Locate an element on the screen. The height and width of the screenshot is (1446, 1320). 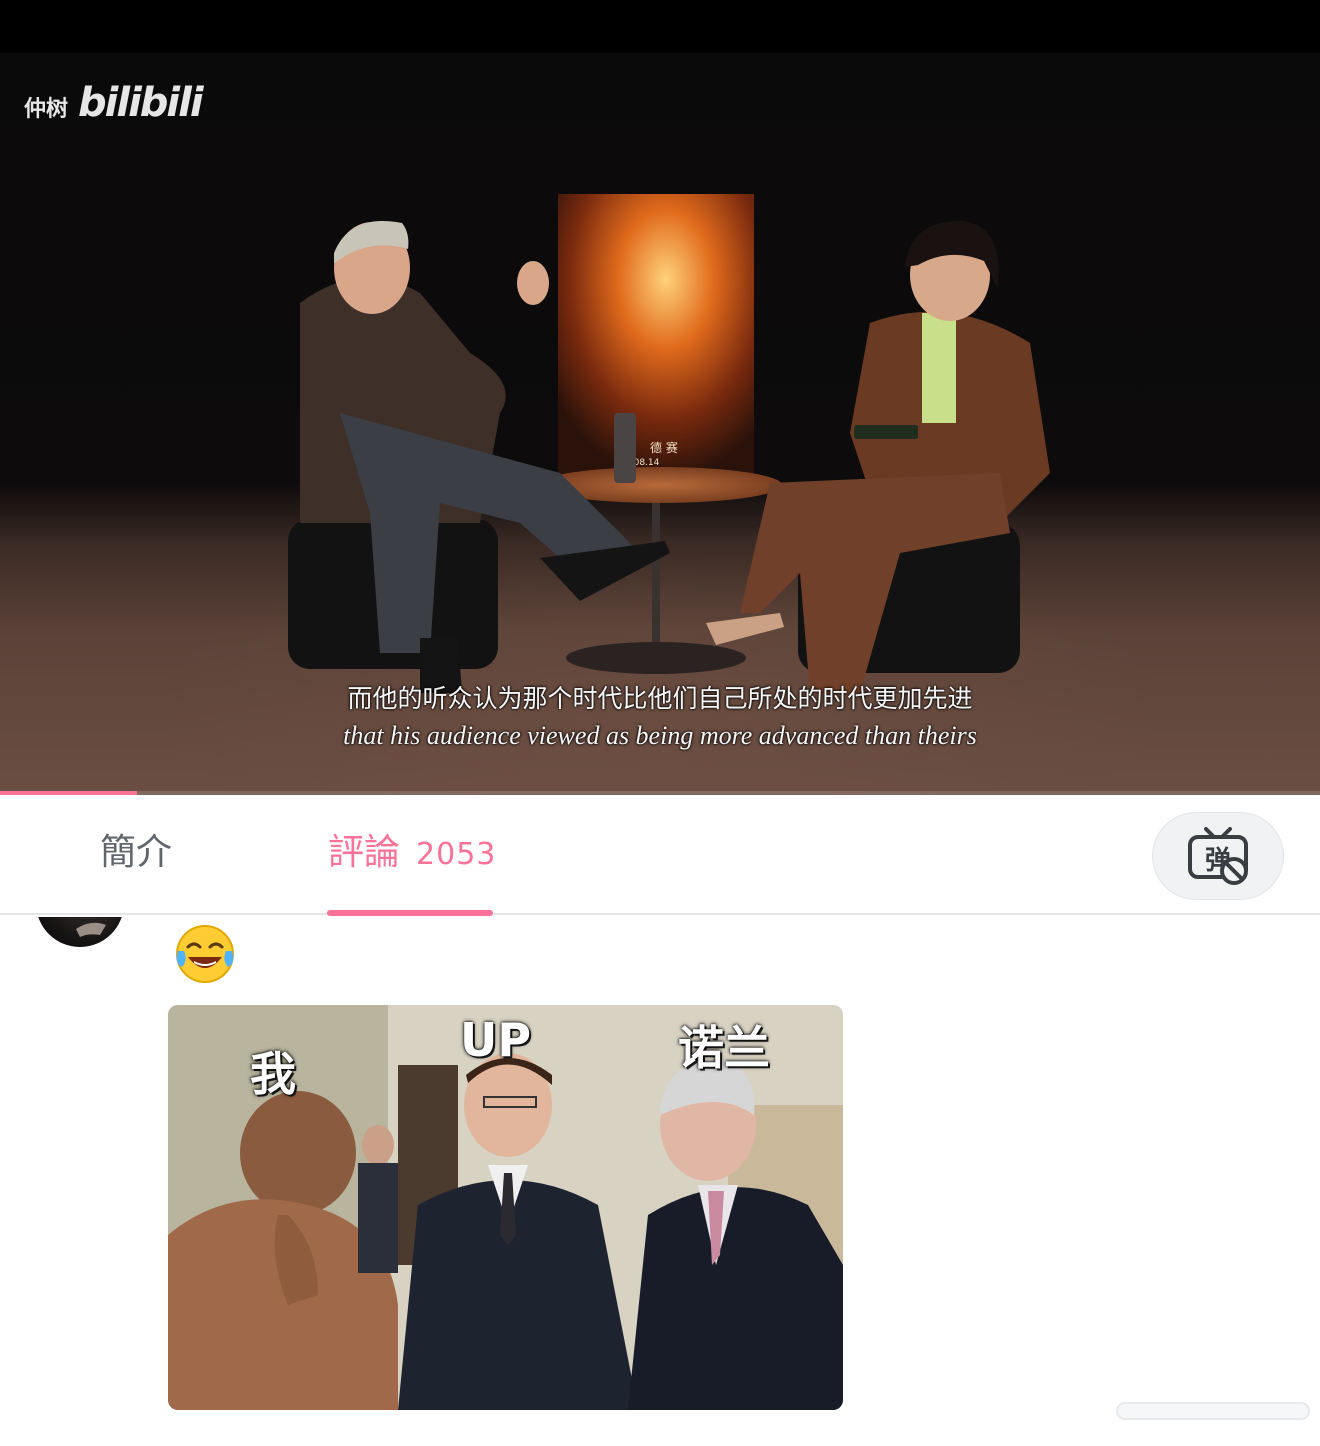
tab-intro: 簡介 is located at coordinates (136, 853).